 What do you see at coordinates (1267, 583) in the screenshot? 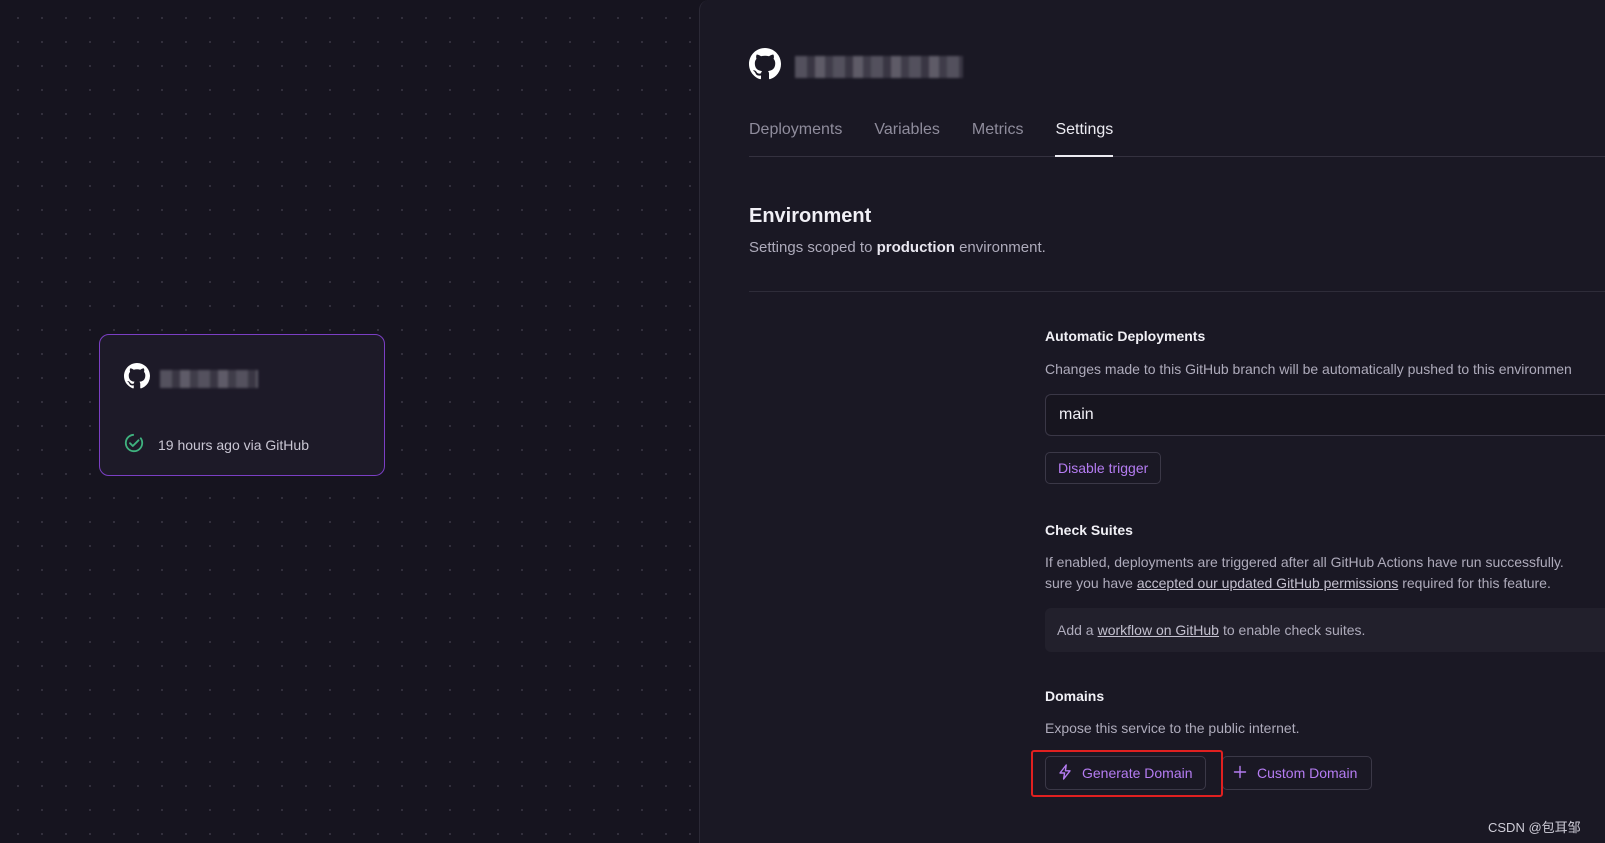
I see `github-permissions-link: accepted our updated GitHub permissions` at bounding box center [1267, 583].